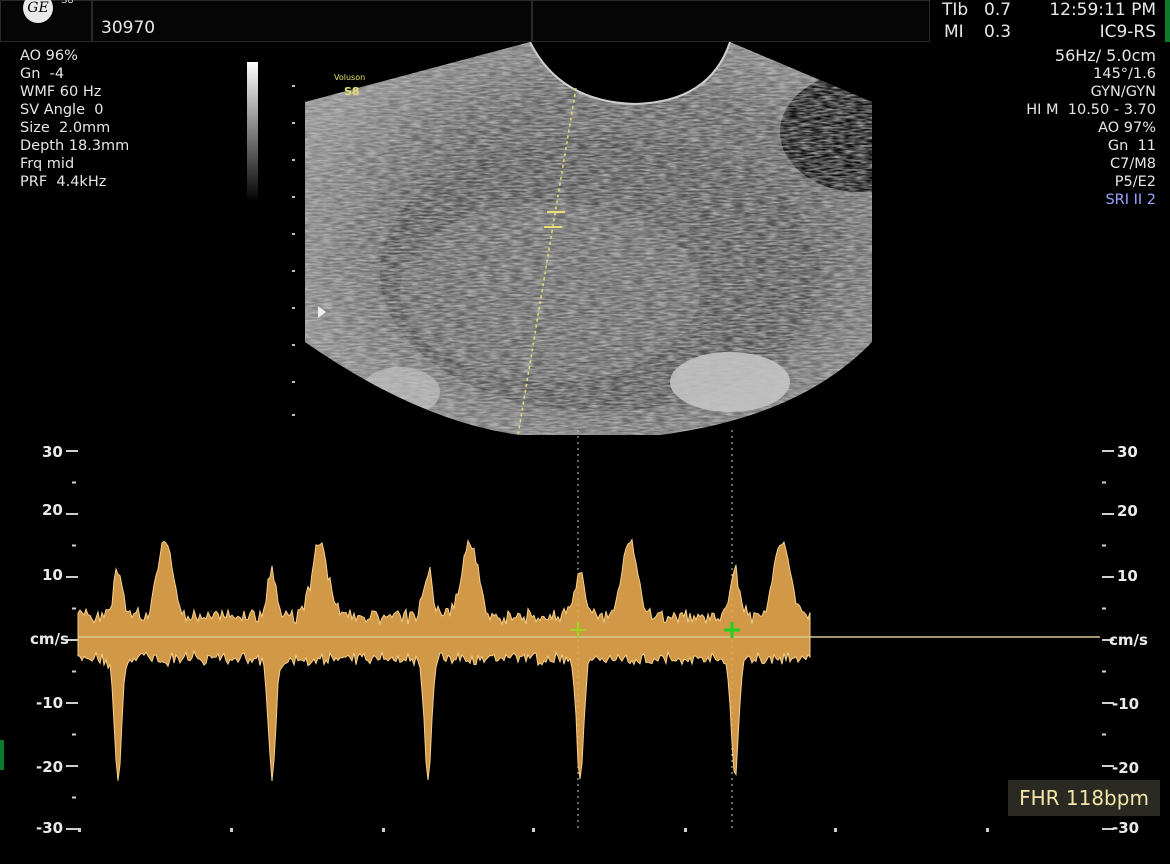 The width and height of the screenshot is (1170, 864). I want to click on scale-left-10: 10, so click(52, 575).